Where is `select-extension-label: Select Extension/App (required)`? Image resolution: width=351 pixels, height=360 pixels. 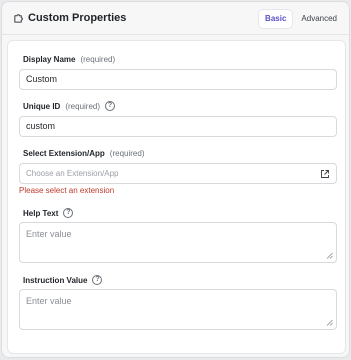
select-extension-label: Select Extension/App (required) is located at coordinates (83, 153).